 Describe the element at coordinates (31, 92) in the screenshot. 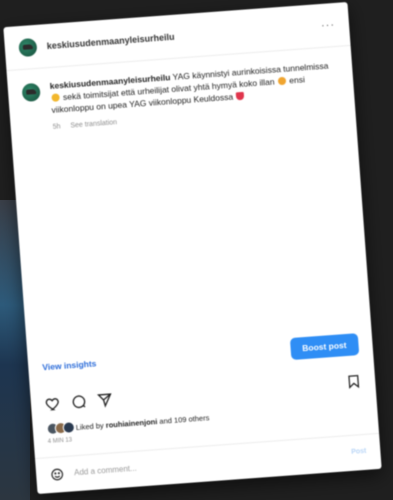

I see `caption-avatar` at that location.